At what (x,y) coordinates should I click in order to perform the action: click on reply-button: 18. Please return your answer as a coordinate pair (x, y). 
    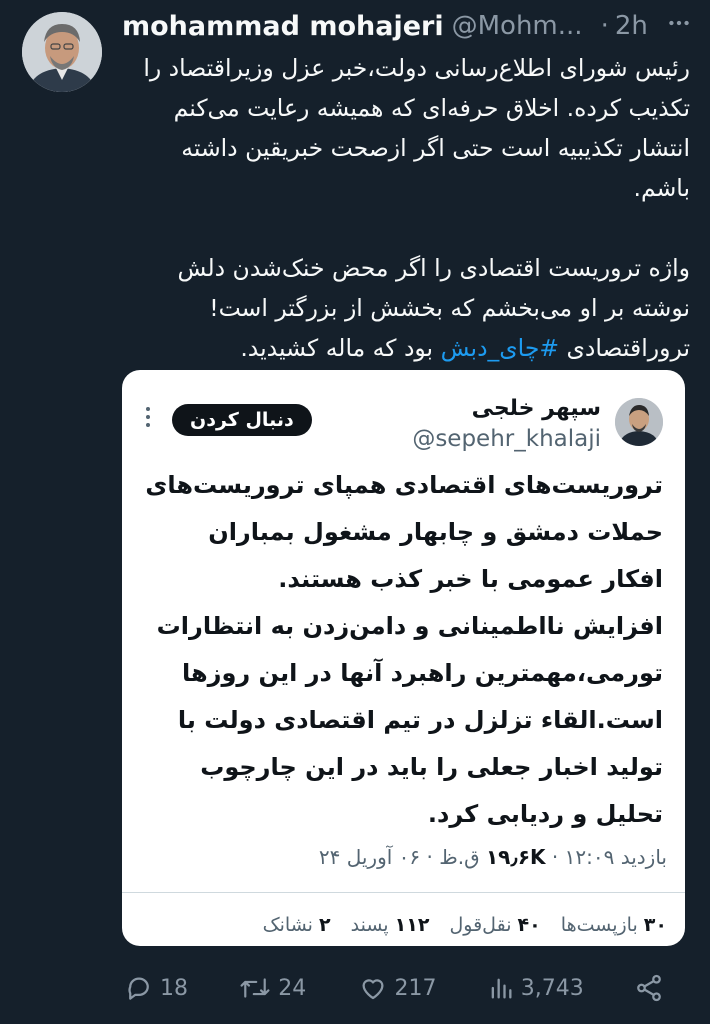
    Looking at the image, I should click on (156, 988).